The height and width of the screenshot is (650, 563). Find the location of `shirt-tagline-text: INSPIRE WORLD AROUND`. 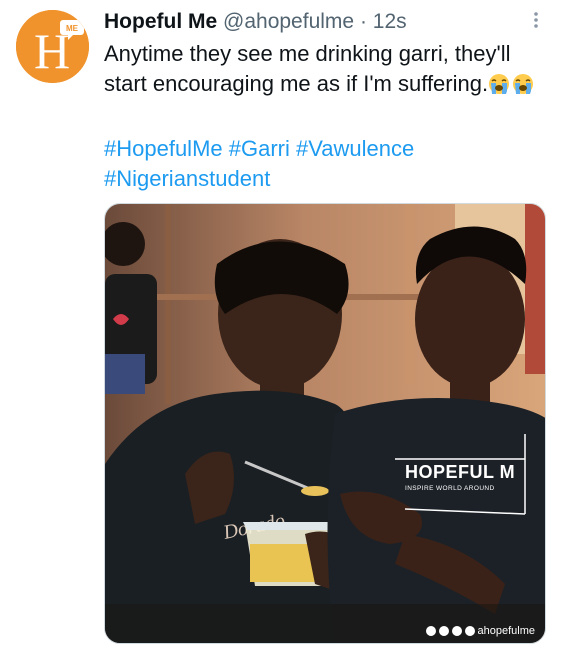

shirt-tagline-text: INSPIRE WORLD AROUND is located at coordinates (450, 488).